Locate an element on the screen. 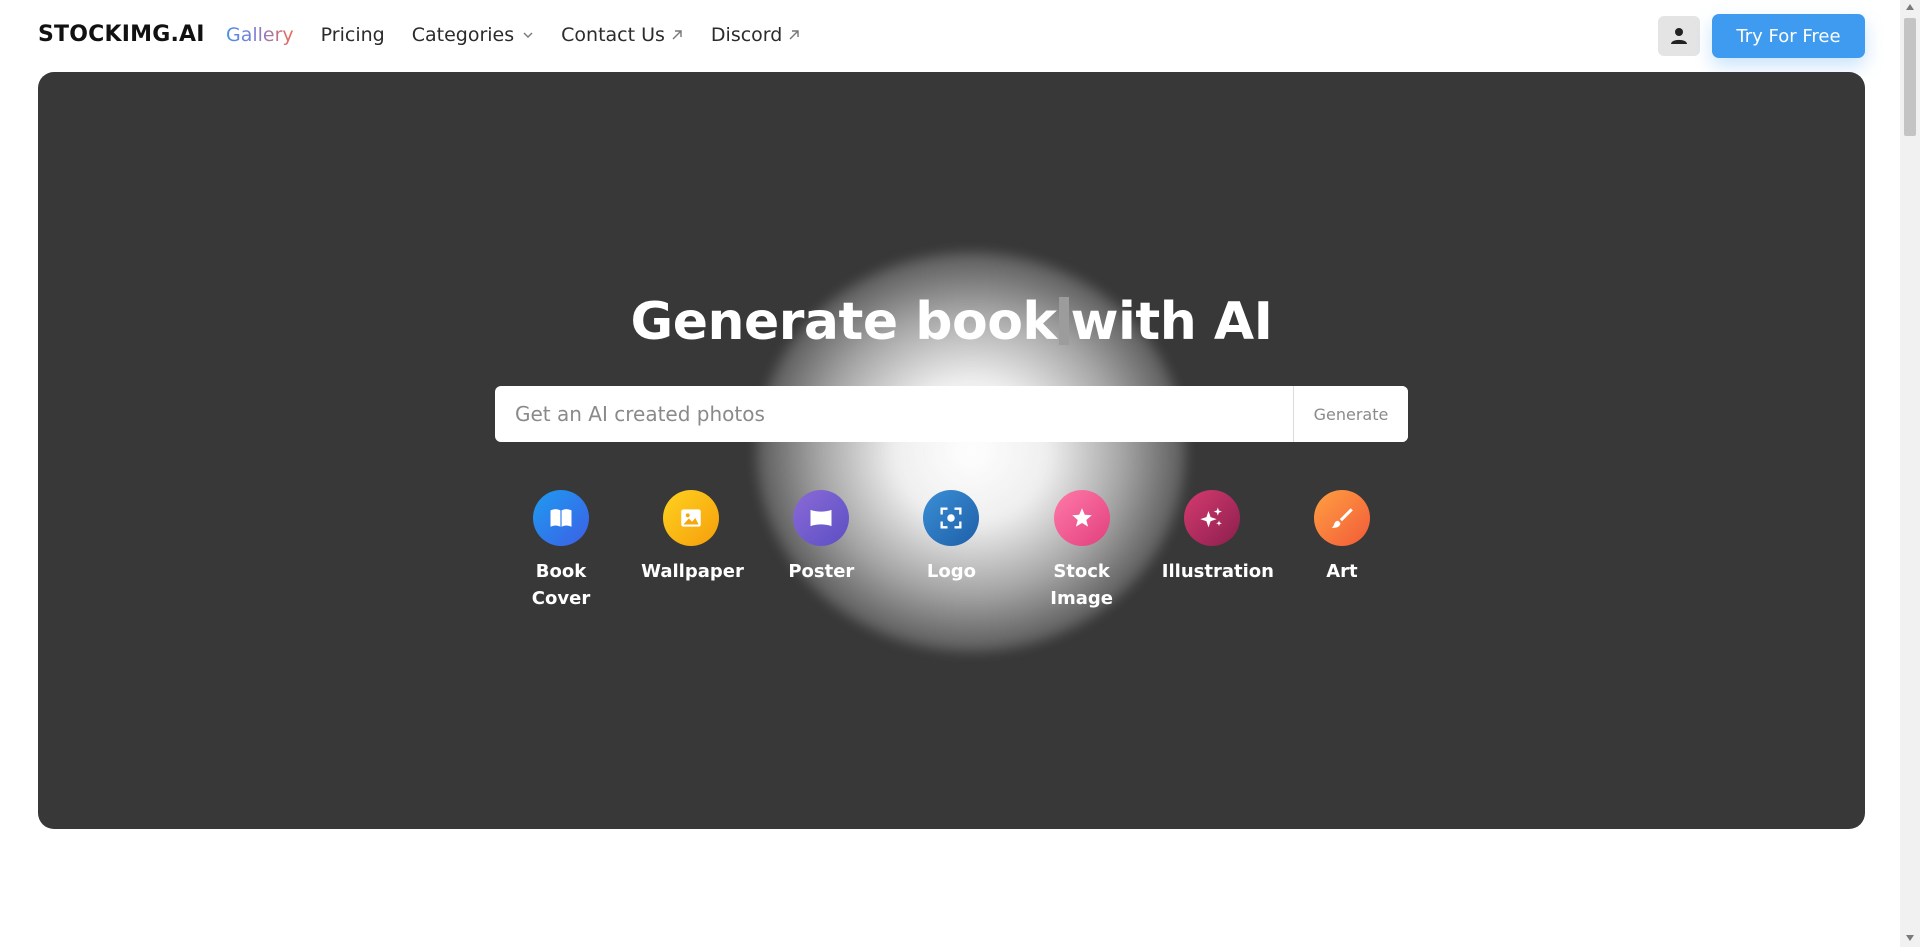 The height and width of the screenshot is (947, 1920). nav-link-pricing: Pricing is located at coordinates (353, 35).